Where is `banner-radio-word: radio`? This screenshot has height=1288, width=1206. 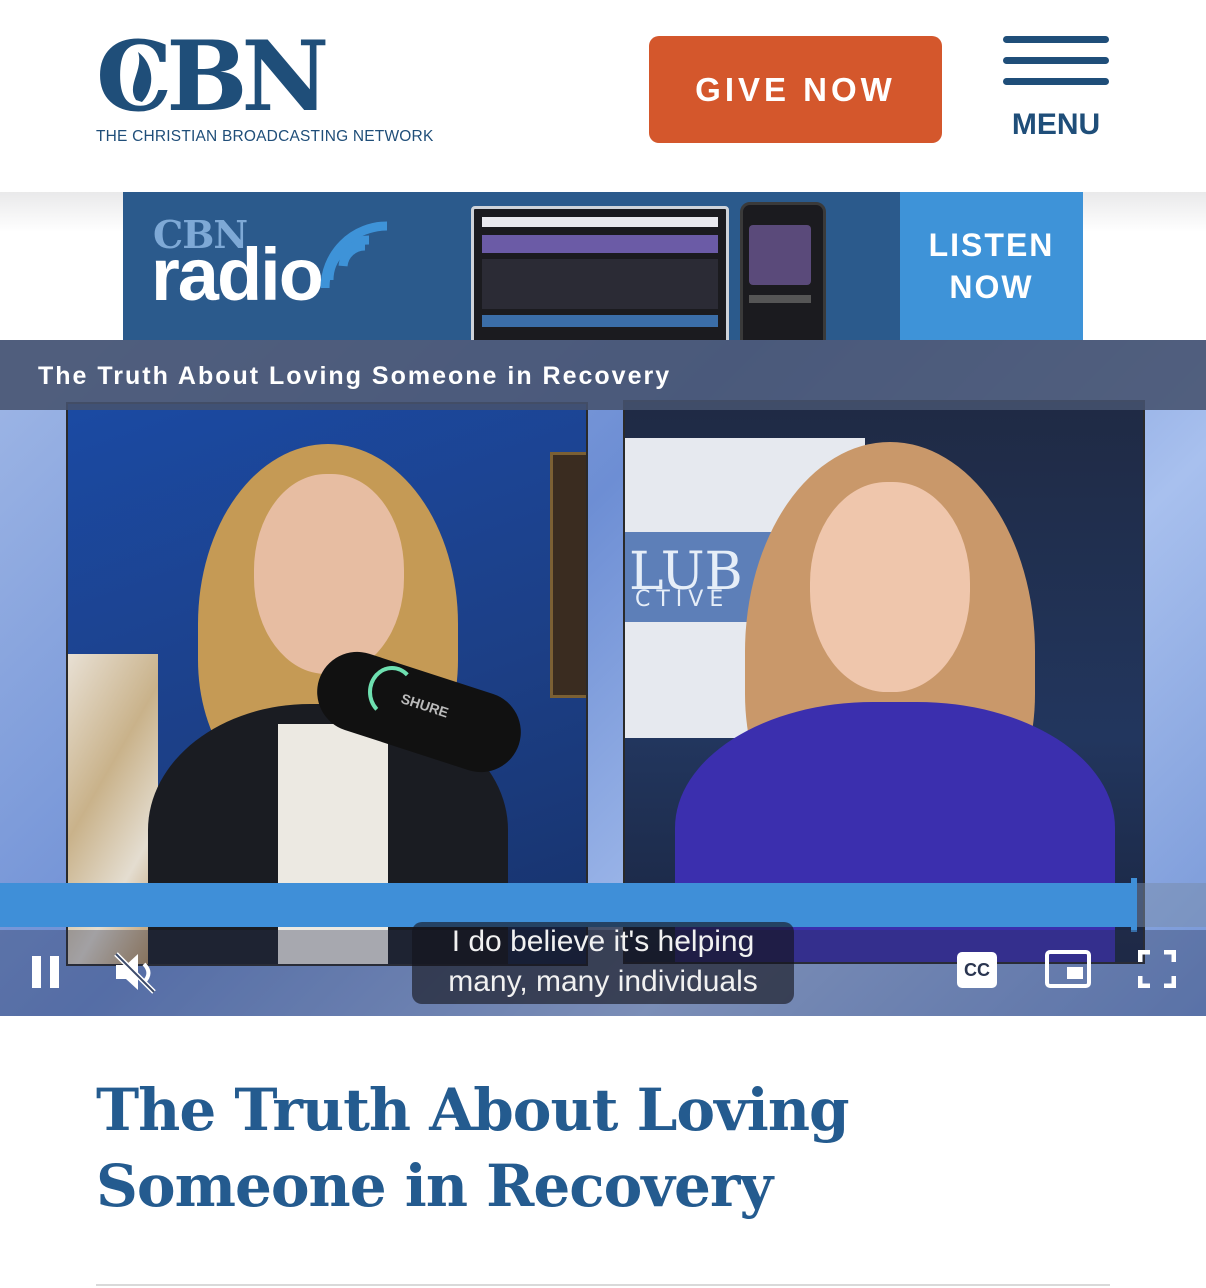 banner-radio-word: radio is located at coordinates (237, 274).